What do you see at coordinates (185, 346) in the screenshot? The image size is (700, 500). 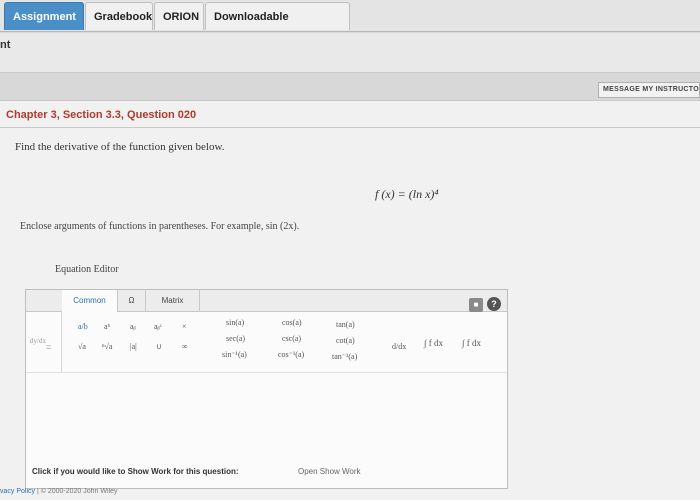 I see `infinity-button: ∞` at bounding box center [185, 346].